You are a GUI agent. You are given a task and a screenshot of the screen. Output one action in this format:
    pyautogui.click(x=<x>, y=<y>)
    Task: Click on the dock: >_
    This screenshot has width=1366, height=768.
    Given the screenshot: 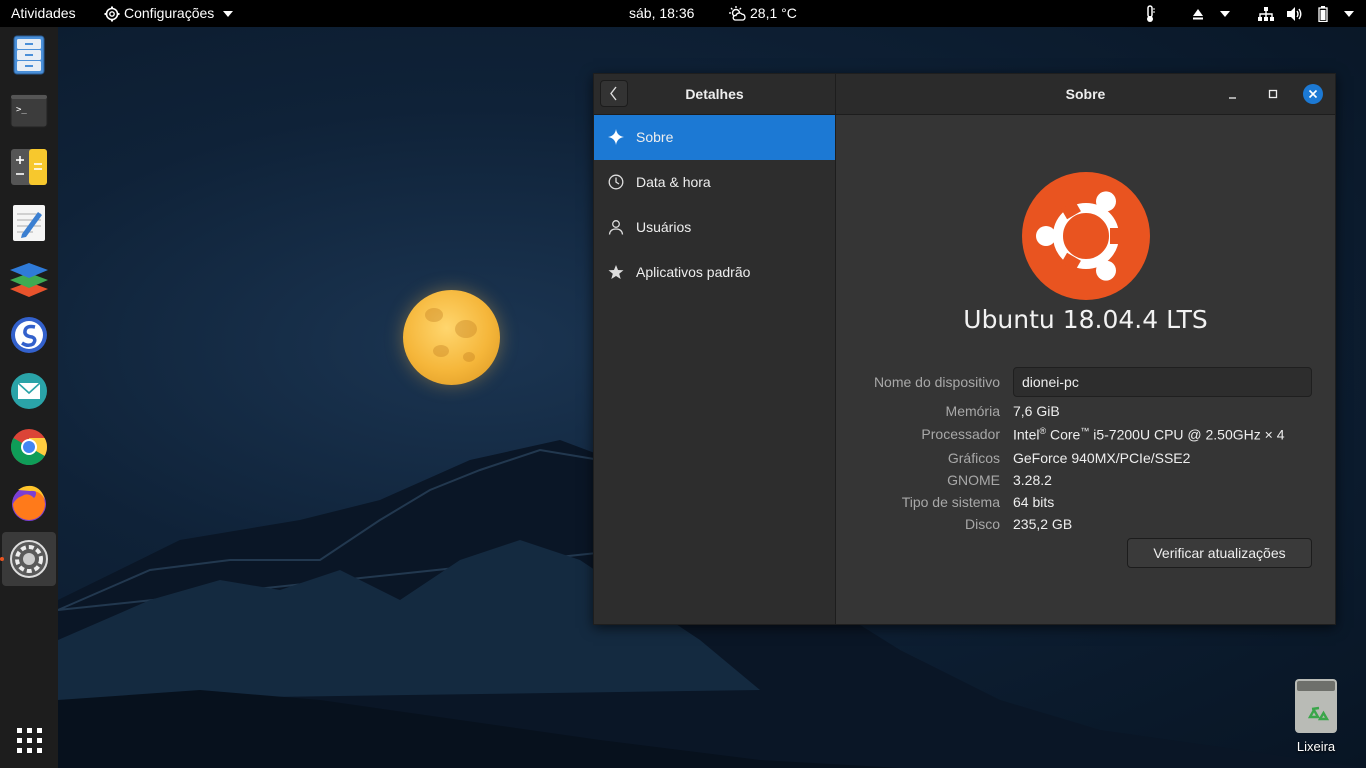 What is the action you would take?
    pyautogui.click(x=29, y=397)
    